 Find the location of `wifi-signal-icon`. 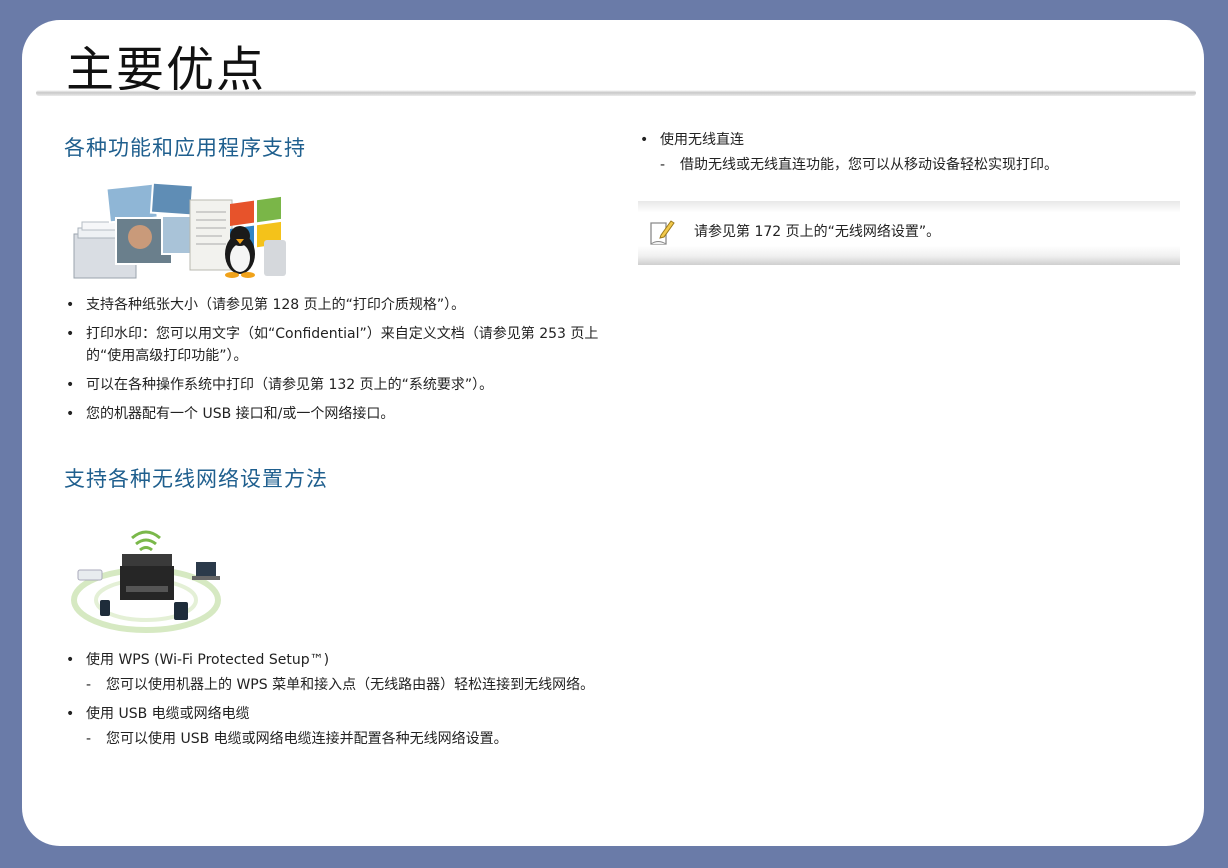

wifi-signal-icon is located at coordinates (146, 541).